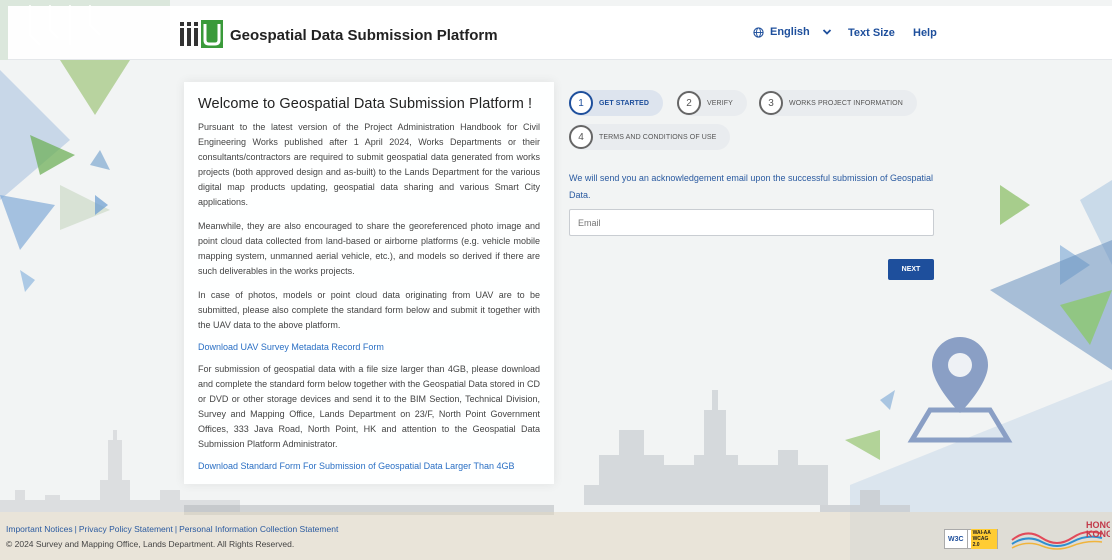 The height and width of the screenshot is (560, 1112). Describe the element at coordinates (826, 32) in the screenshot. I see `chevron-down-icon` at that location.